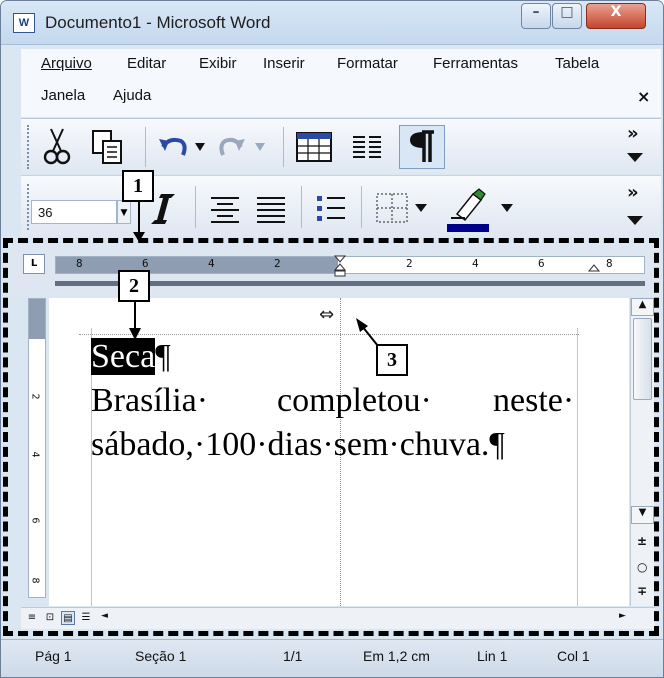  Describe the element at coordinates (124, 212) in the screenshot. I see `font-size-dropdown-icon: ▼` at that location.